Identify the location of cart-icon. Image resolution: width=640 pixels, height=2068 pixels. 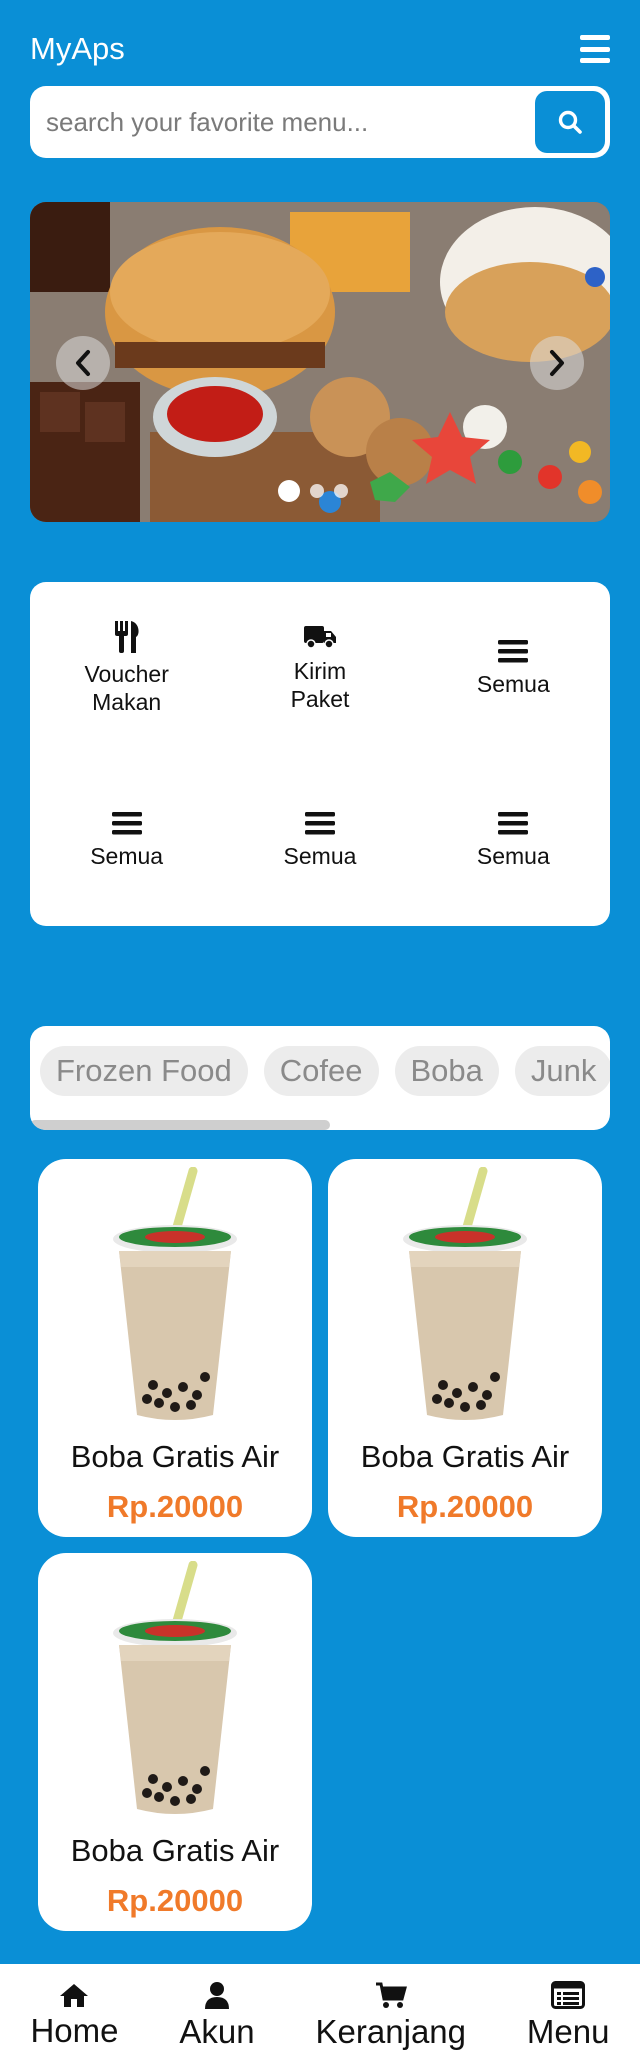
(391, 1995).